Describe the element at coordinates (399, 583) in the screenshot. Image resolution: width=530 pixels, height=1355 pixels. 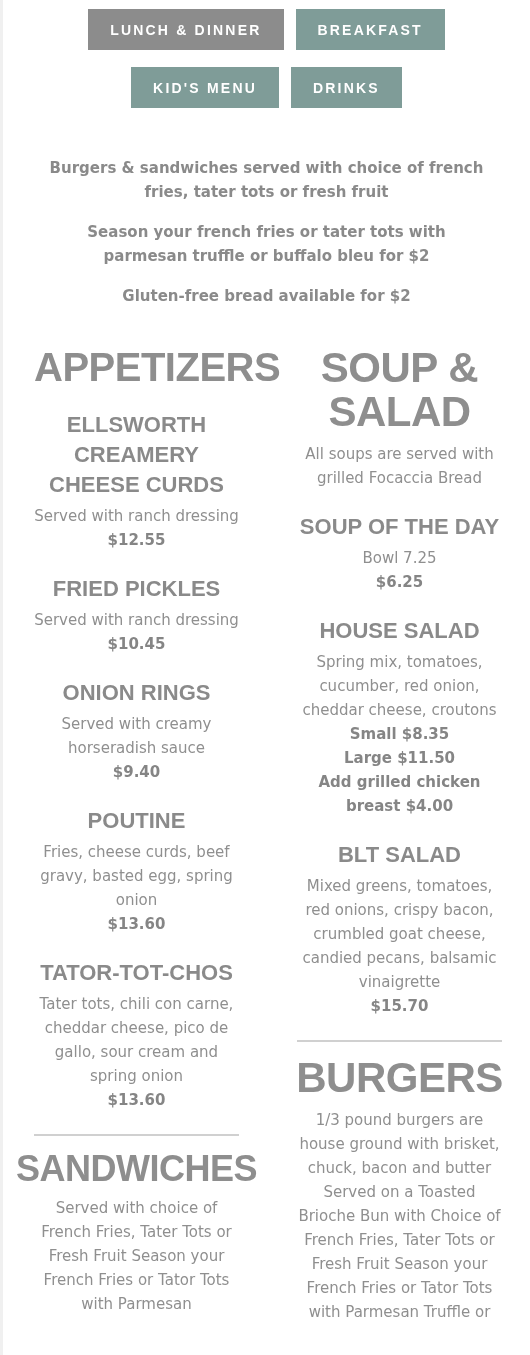
I see `dish-price: $6.25` at that location.